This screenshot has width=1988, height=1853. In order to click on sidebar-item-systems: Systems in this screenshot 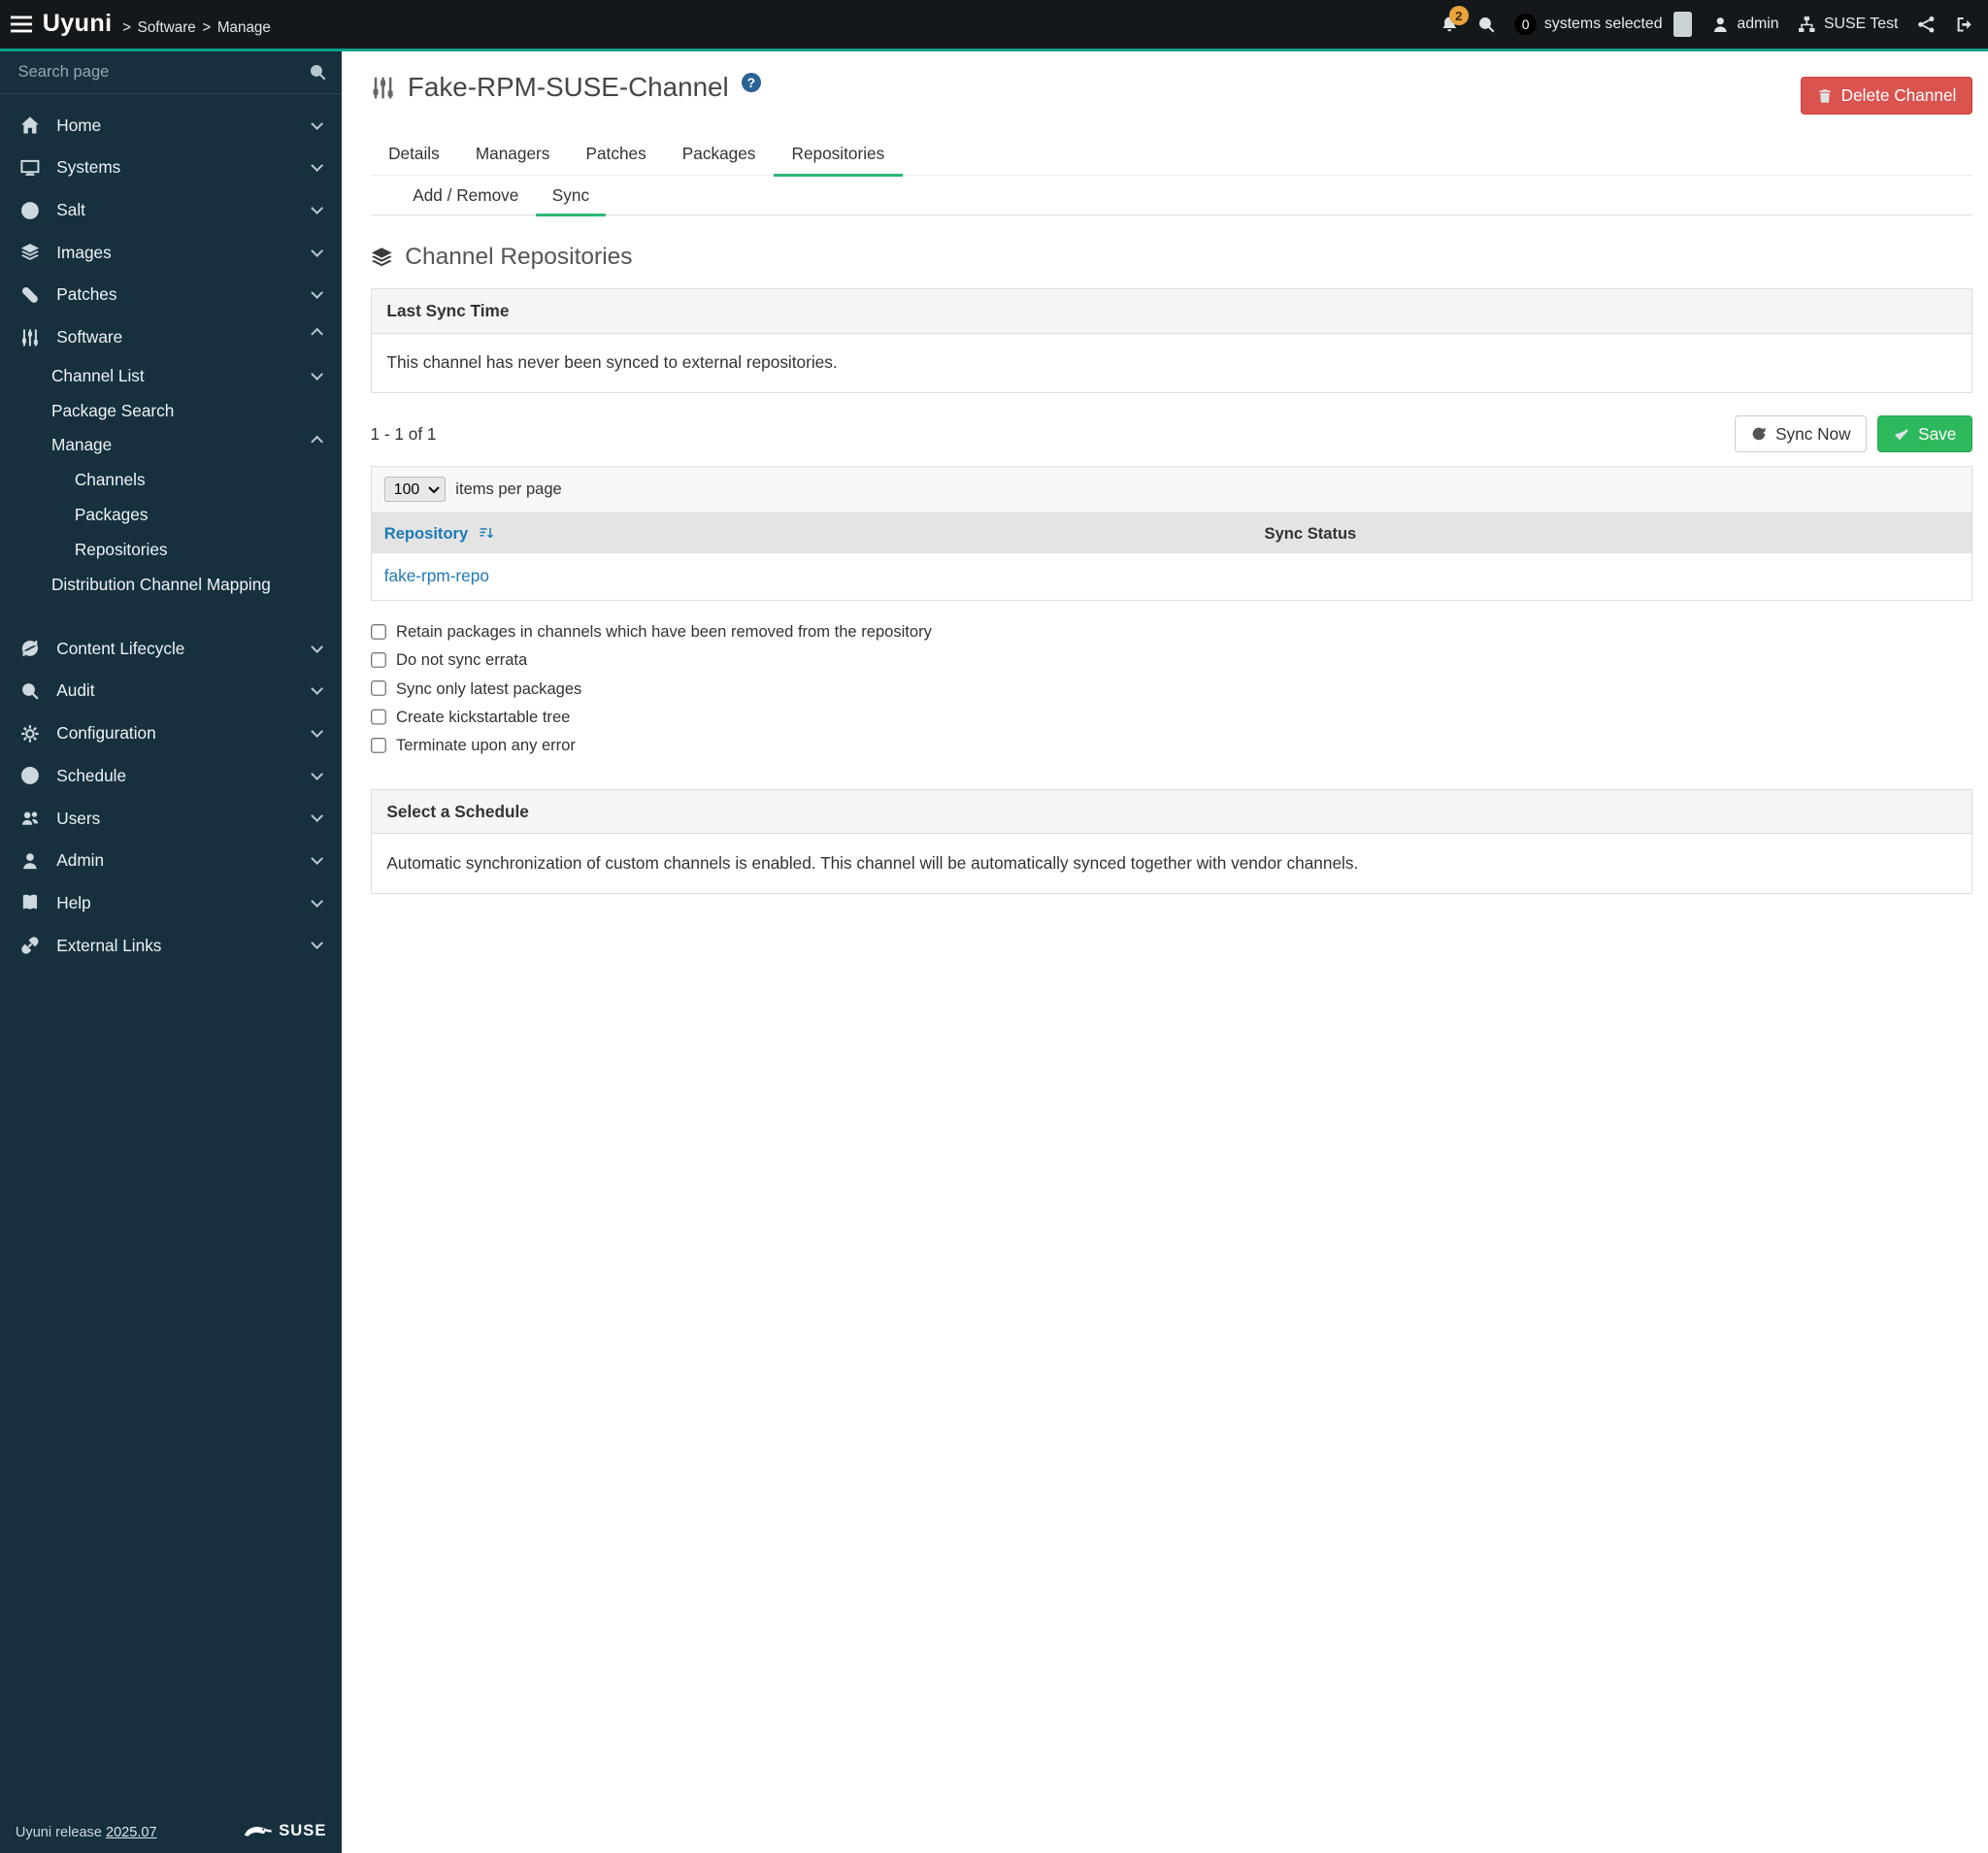, I will do `click(171, 168)`.